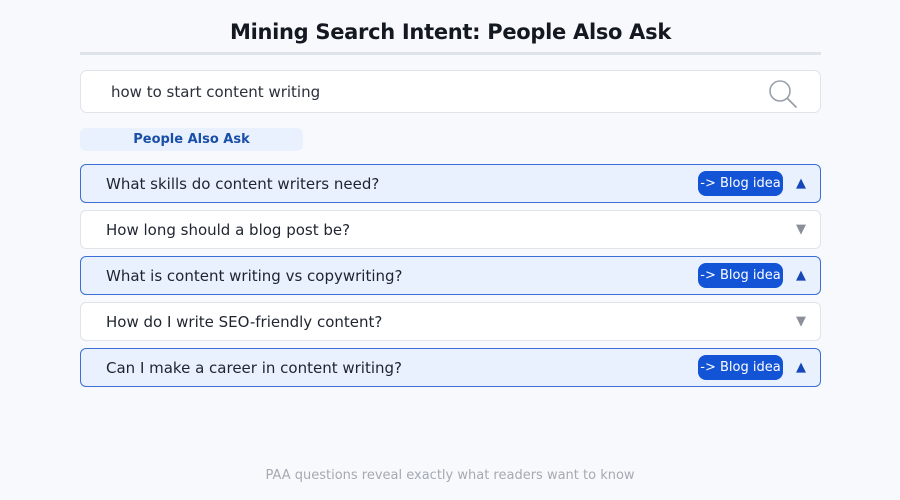 This screenshot has width=900, height=500. What do you see at coordinates (191, 139) in the screenshot?
I see `people-also-ask-label: People Also Ask` at bounding box center [191, 139].